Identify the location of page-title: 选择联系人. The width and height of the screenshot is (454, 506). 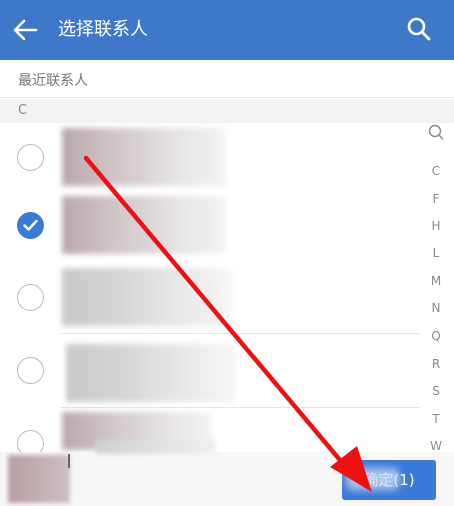
(103, 29).